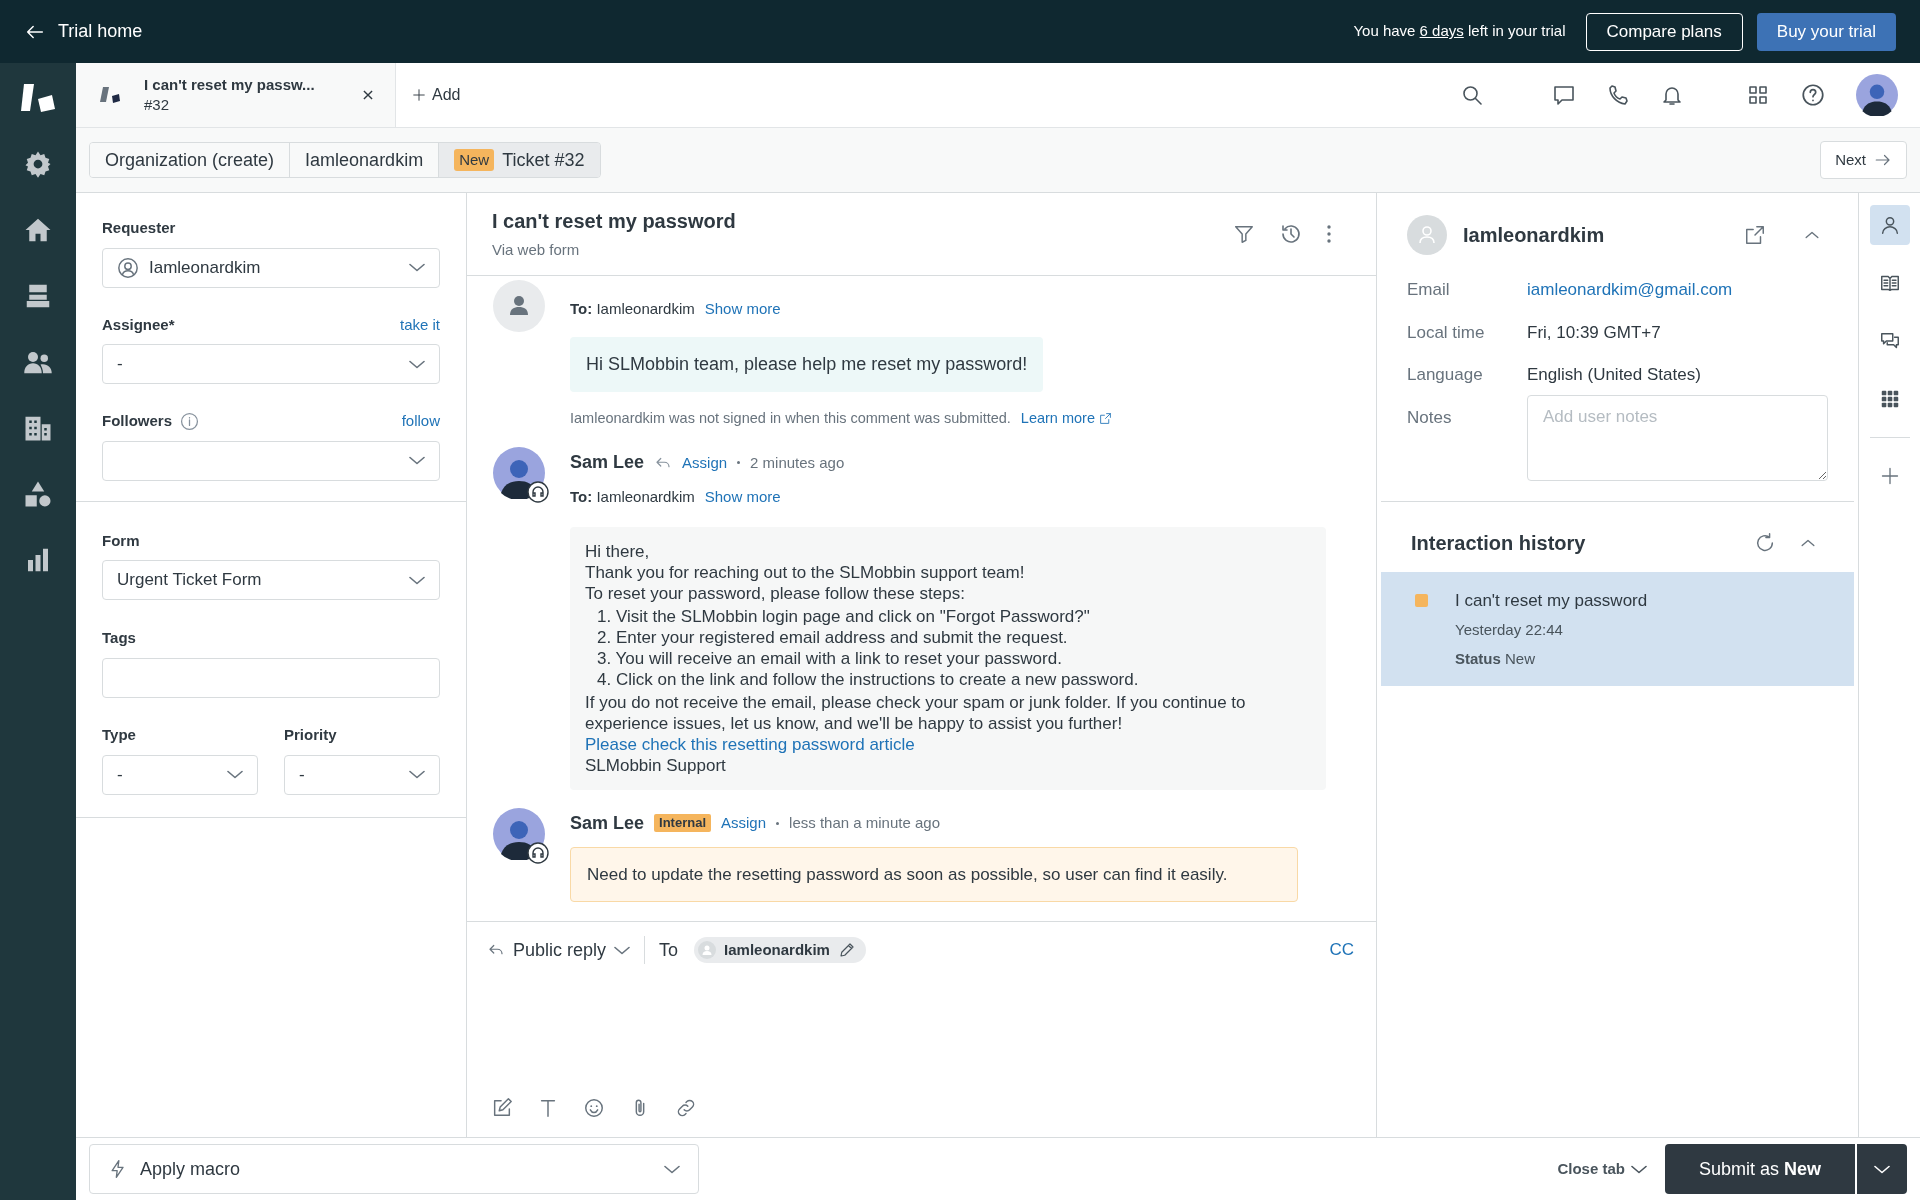  I want to click on search-icon, so click(1472, 95).